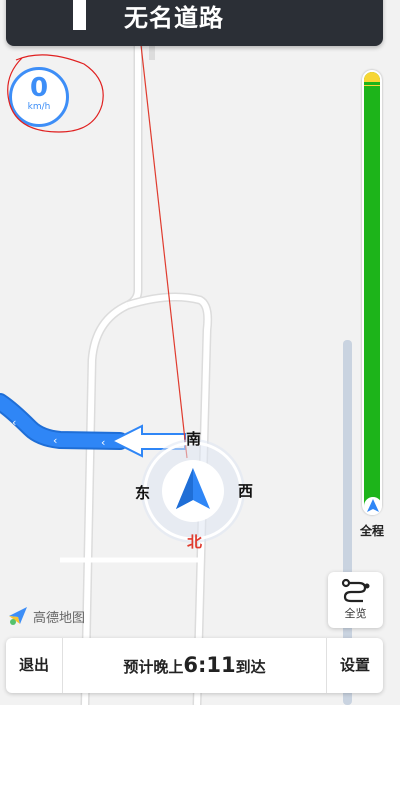 The width and height of the screenshot is (400, 800). What do you see at coordinates (193, 488) in the screenshot?
I see `navigation-arrow-icon` at bounding box center [193, 488].